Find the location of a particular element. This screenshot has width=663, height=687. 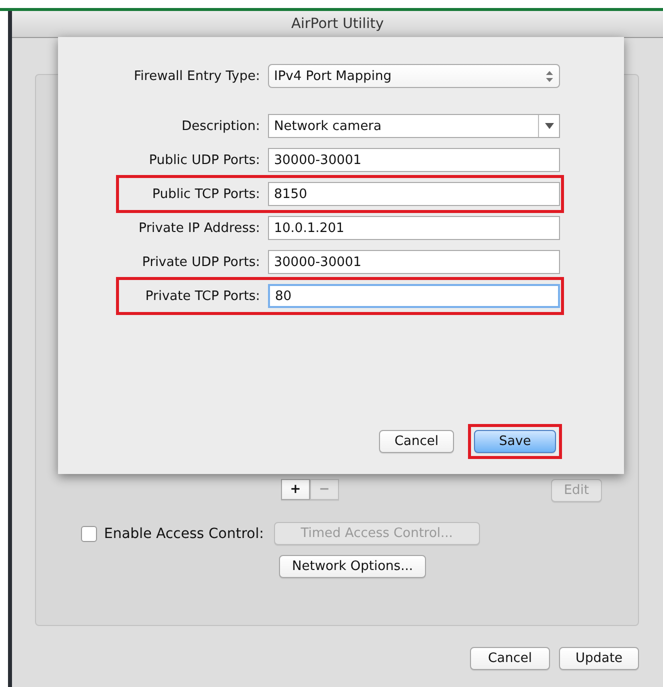

input-field: 80 is located at coordinates (414, 296).